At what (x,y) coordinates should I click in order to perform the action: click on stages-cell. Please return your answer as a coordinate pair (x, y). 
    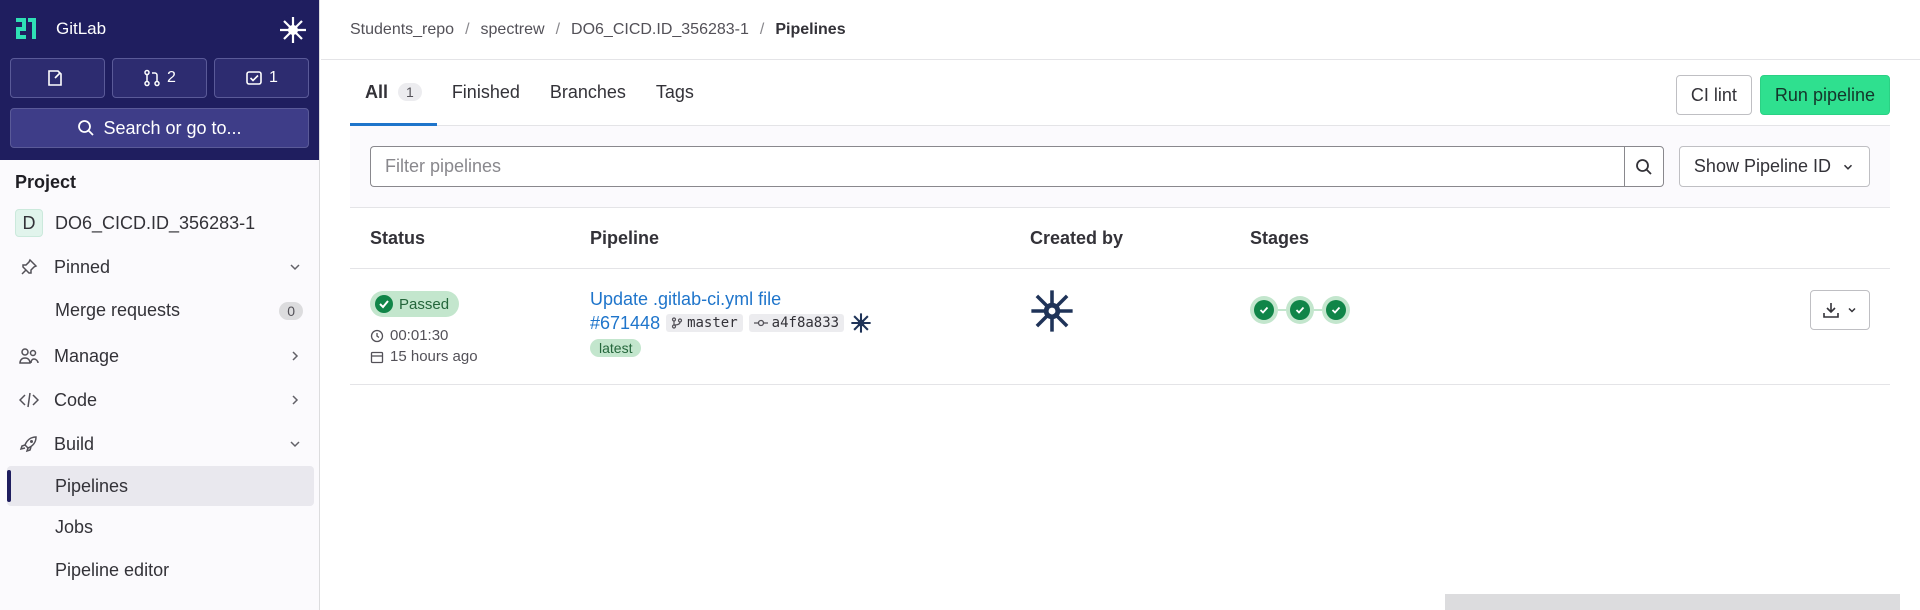
    Looking at the image, I should click on (1300, 296).